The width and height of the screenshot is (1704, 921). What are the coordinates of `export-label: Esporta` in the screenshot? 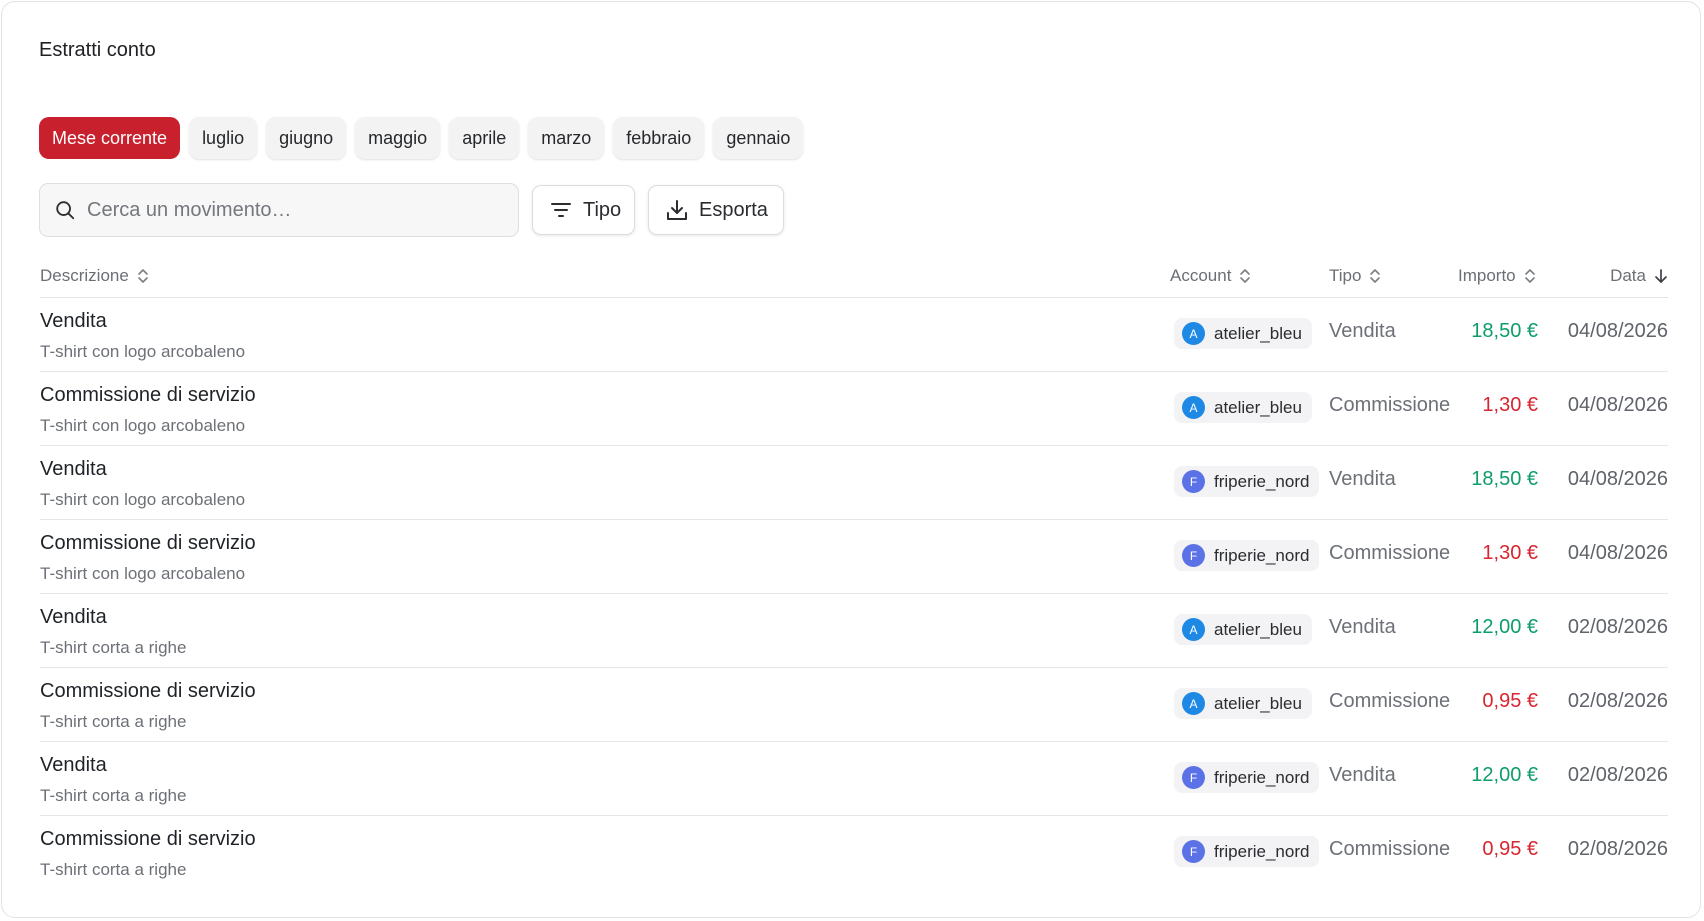 It's located at (733, 209).